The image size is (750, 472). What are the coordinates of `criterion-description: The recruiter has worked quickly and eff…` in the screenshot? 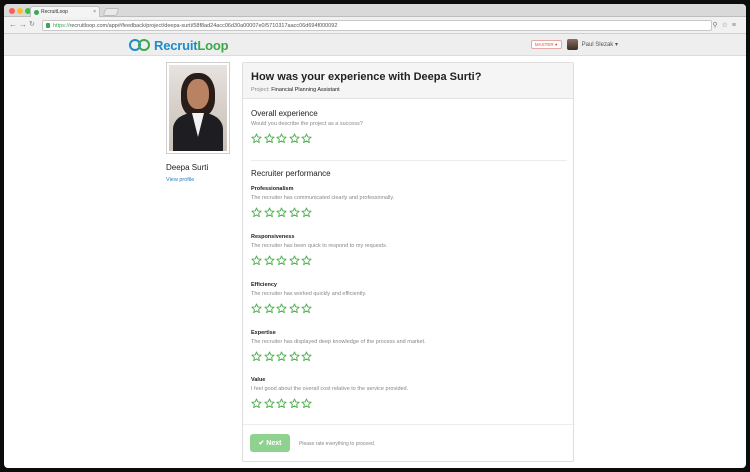 It's located at (309, 294).